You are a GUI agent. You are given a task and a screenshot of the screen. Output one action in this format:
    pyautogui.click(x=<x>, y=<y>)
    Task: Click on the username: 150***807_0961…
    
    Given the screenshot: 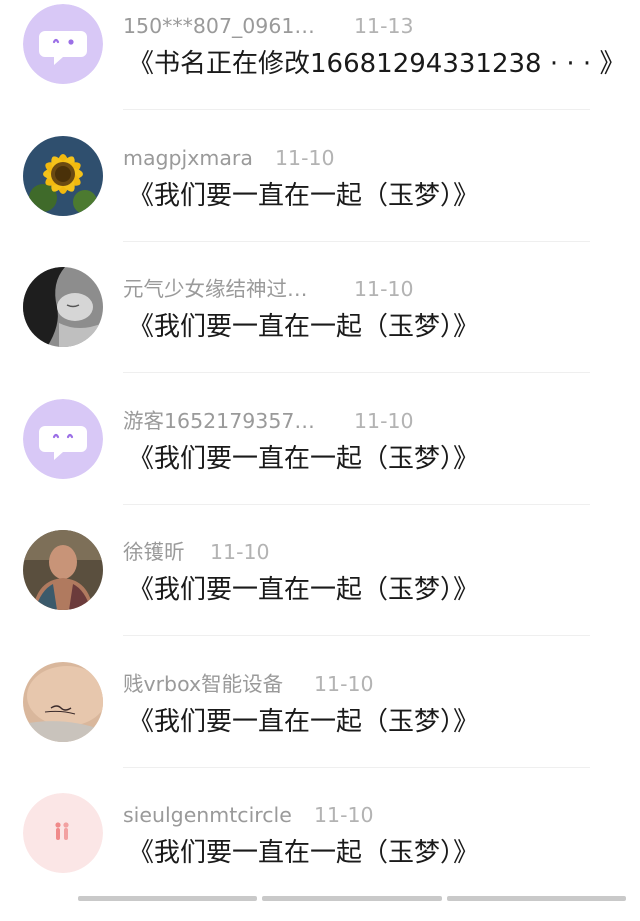 What is the action you would take?
    pyautogui.click(x=219, y=26)
    